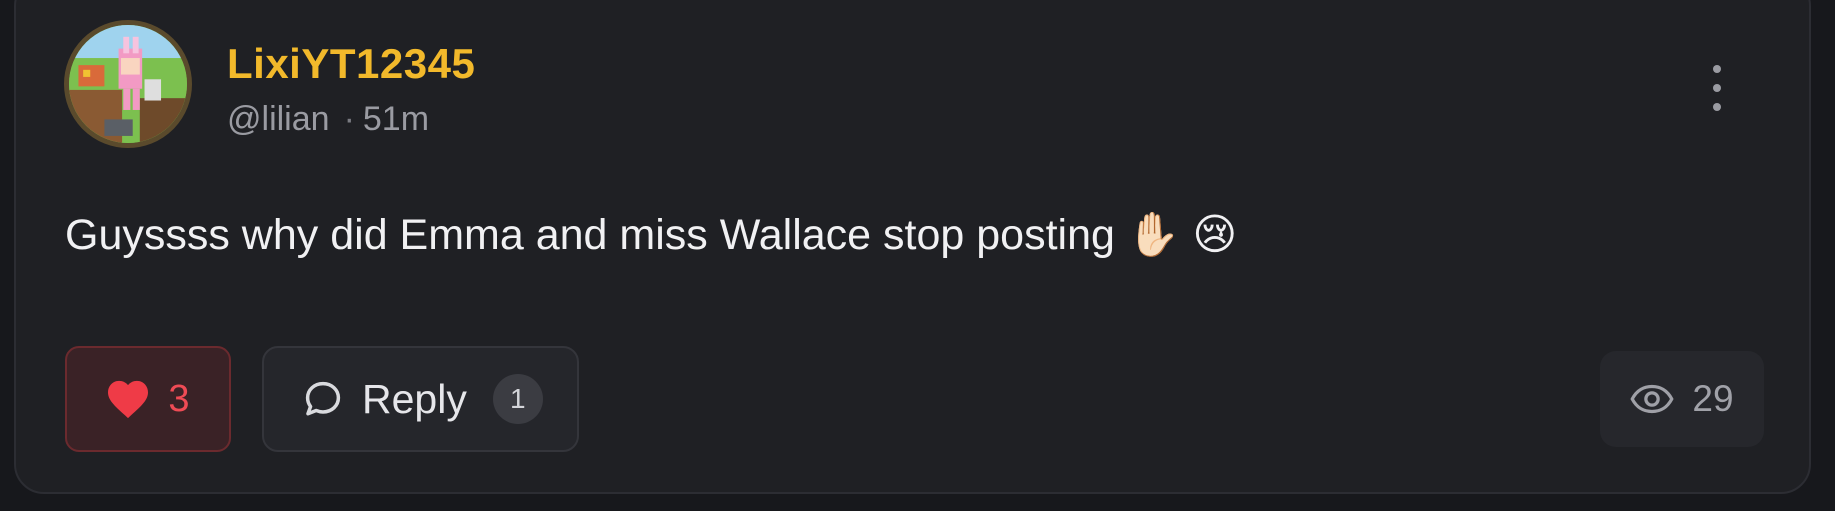 Image resolution: width=1835 pixels, height=511 pixels. I want to click on reply-label: Reply, so click(414, 398).